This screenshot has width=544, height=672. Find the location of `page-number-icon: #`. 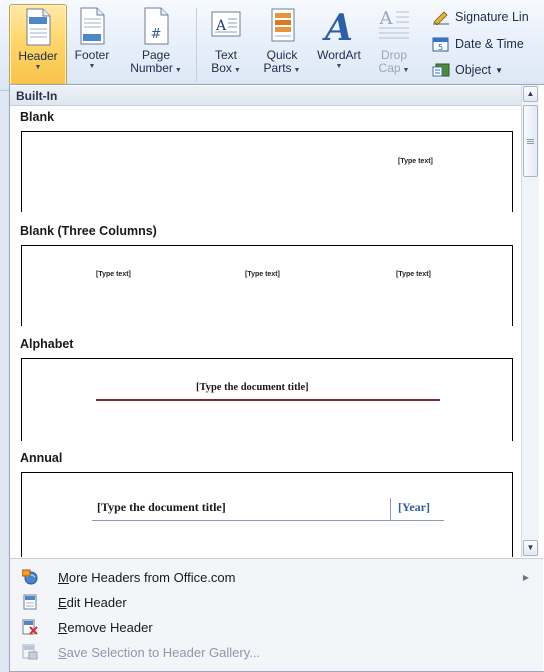

page-number-icon: # is located at coordinates (156, 26).